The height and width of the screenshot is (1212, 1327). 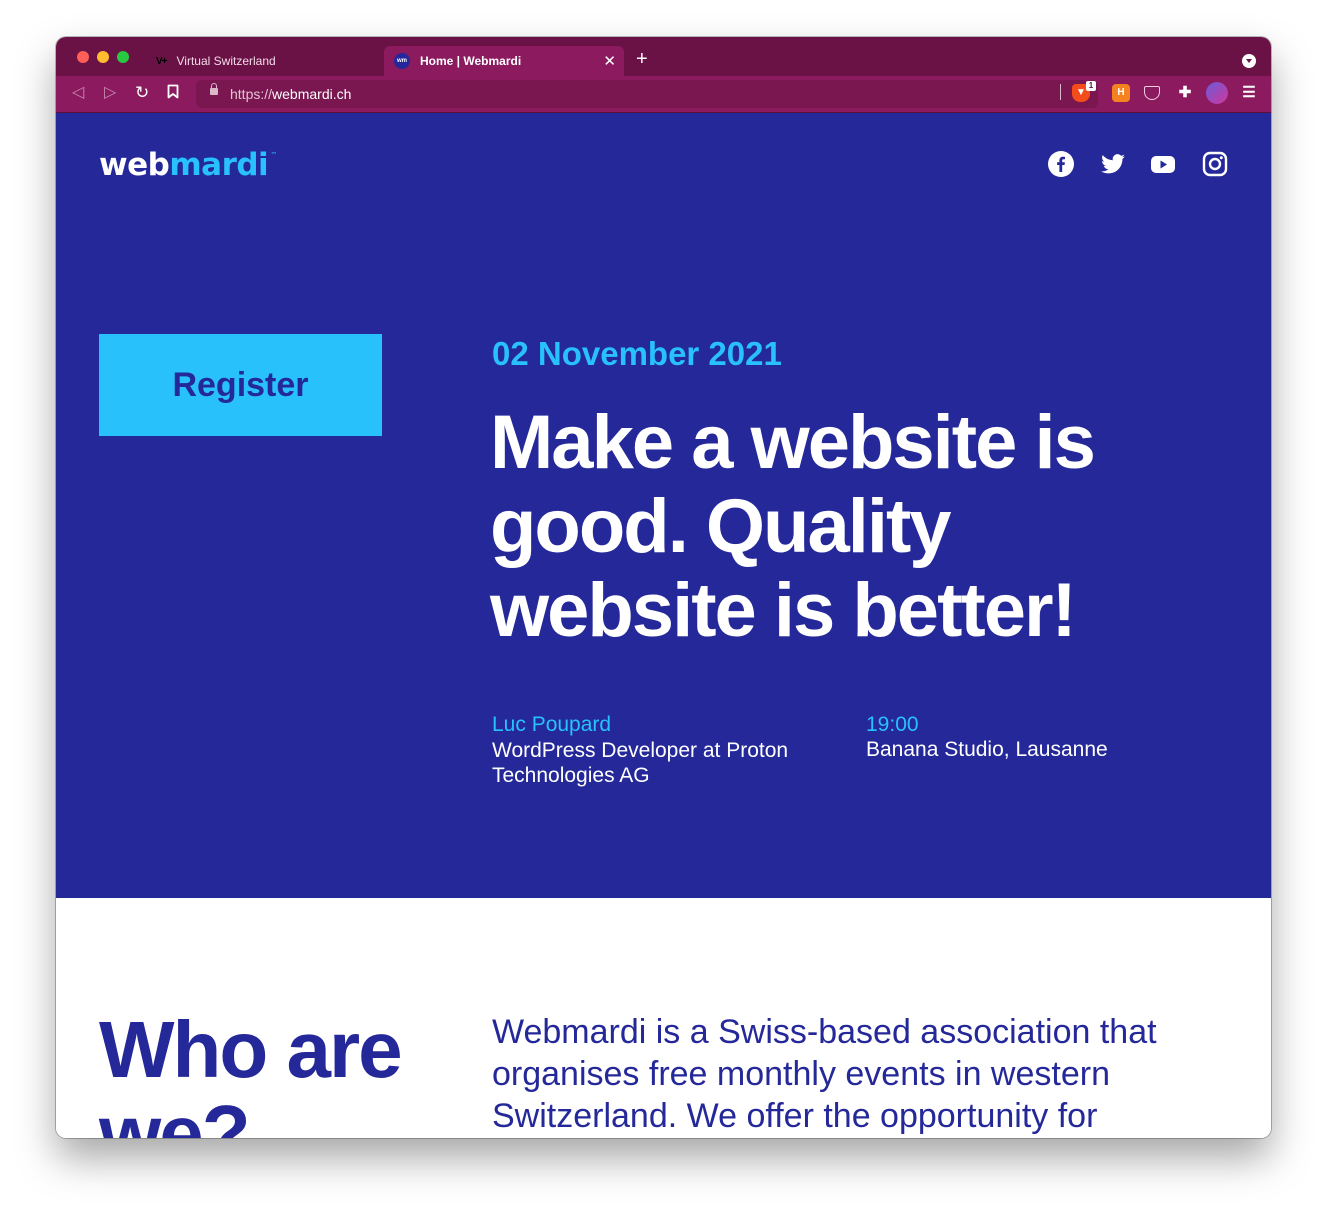 I want to click on zoom-window-button, so click(x=123, y=57).